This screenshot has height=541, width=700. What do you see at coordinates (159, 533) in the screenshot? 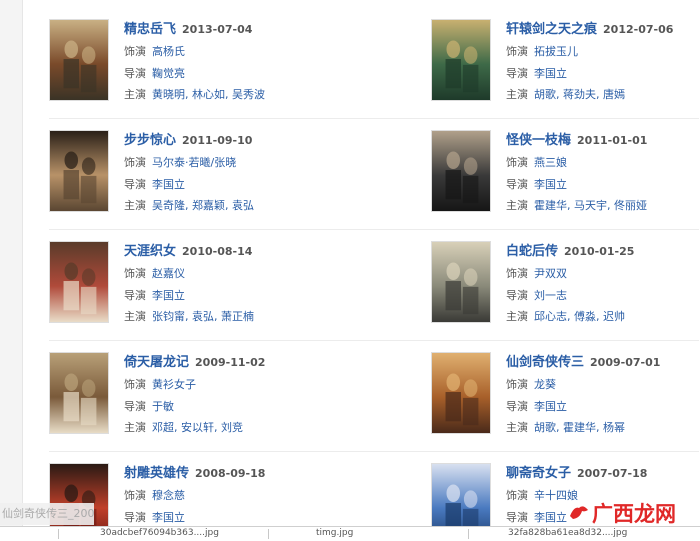
I see `download-item: 30adcbef76094b363....jpg` at bounding box center [159, 533].